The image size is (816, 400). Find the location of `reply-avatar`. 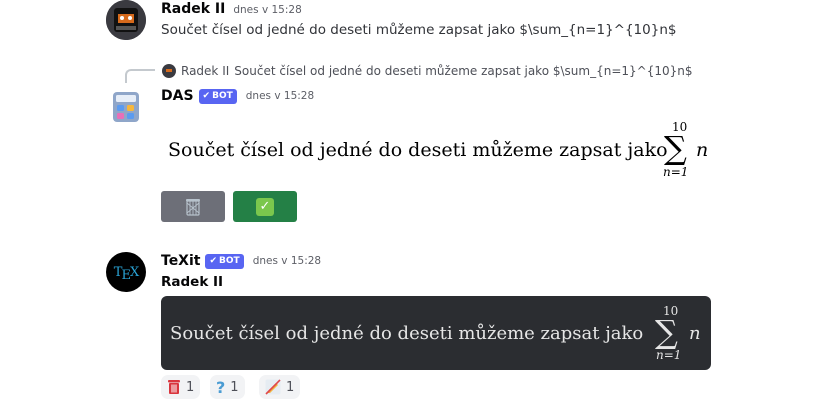

reply-avatar is located at coordinates (169, 71).